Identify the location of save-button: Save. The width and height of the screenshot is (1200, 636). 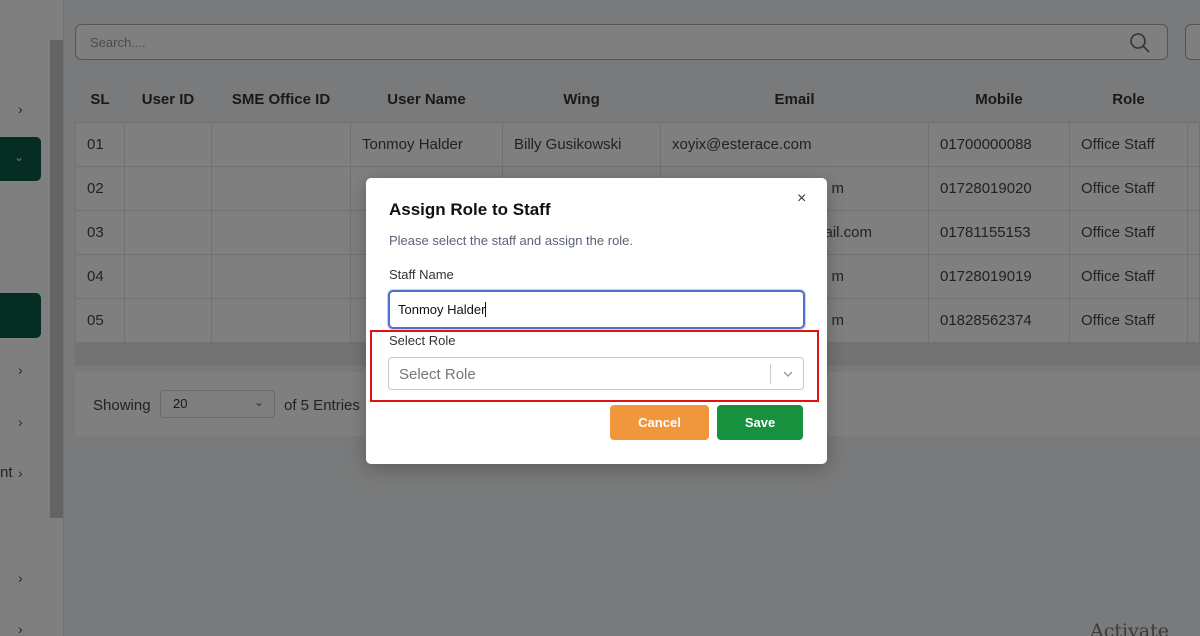
(760, 422).